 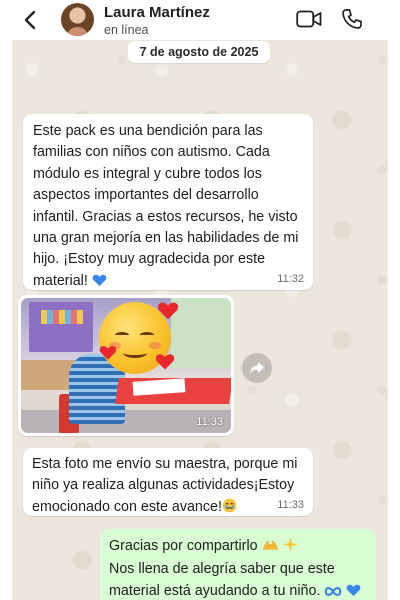 What do you see at coordinates (257, 368) in the screenshot?
I see `forward-icon` at bounding box center [257, 368].